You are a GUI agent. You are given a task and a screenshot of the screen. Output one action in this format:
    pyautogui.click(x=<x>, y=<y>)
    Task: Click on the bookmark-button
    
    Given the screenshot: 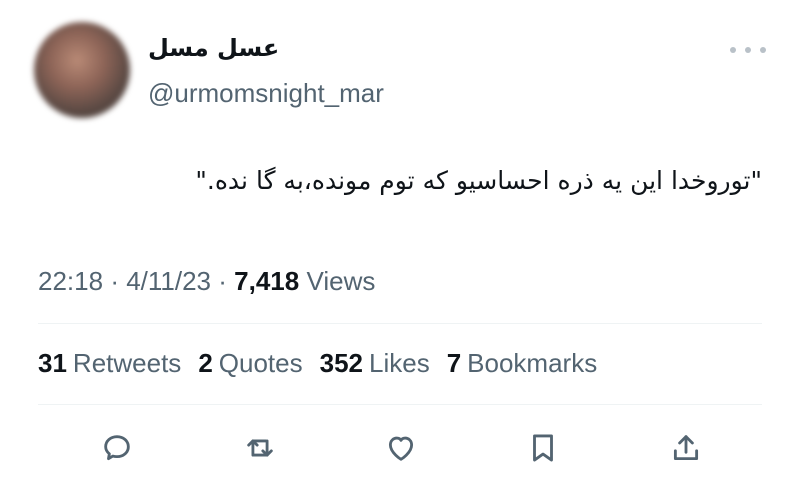 What is the action you would take?
    pyautogui.click(x=543, y=448)
    